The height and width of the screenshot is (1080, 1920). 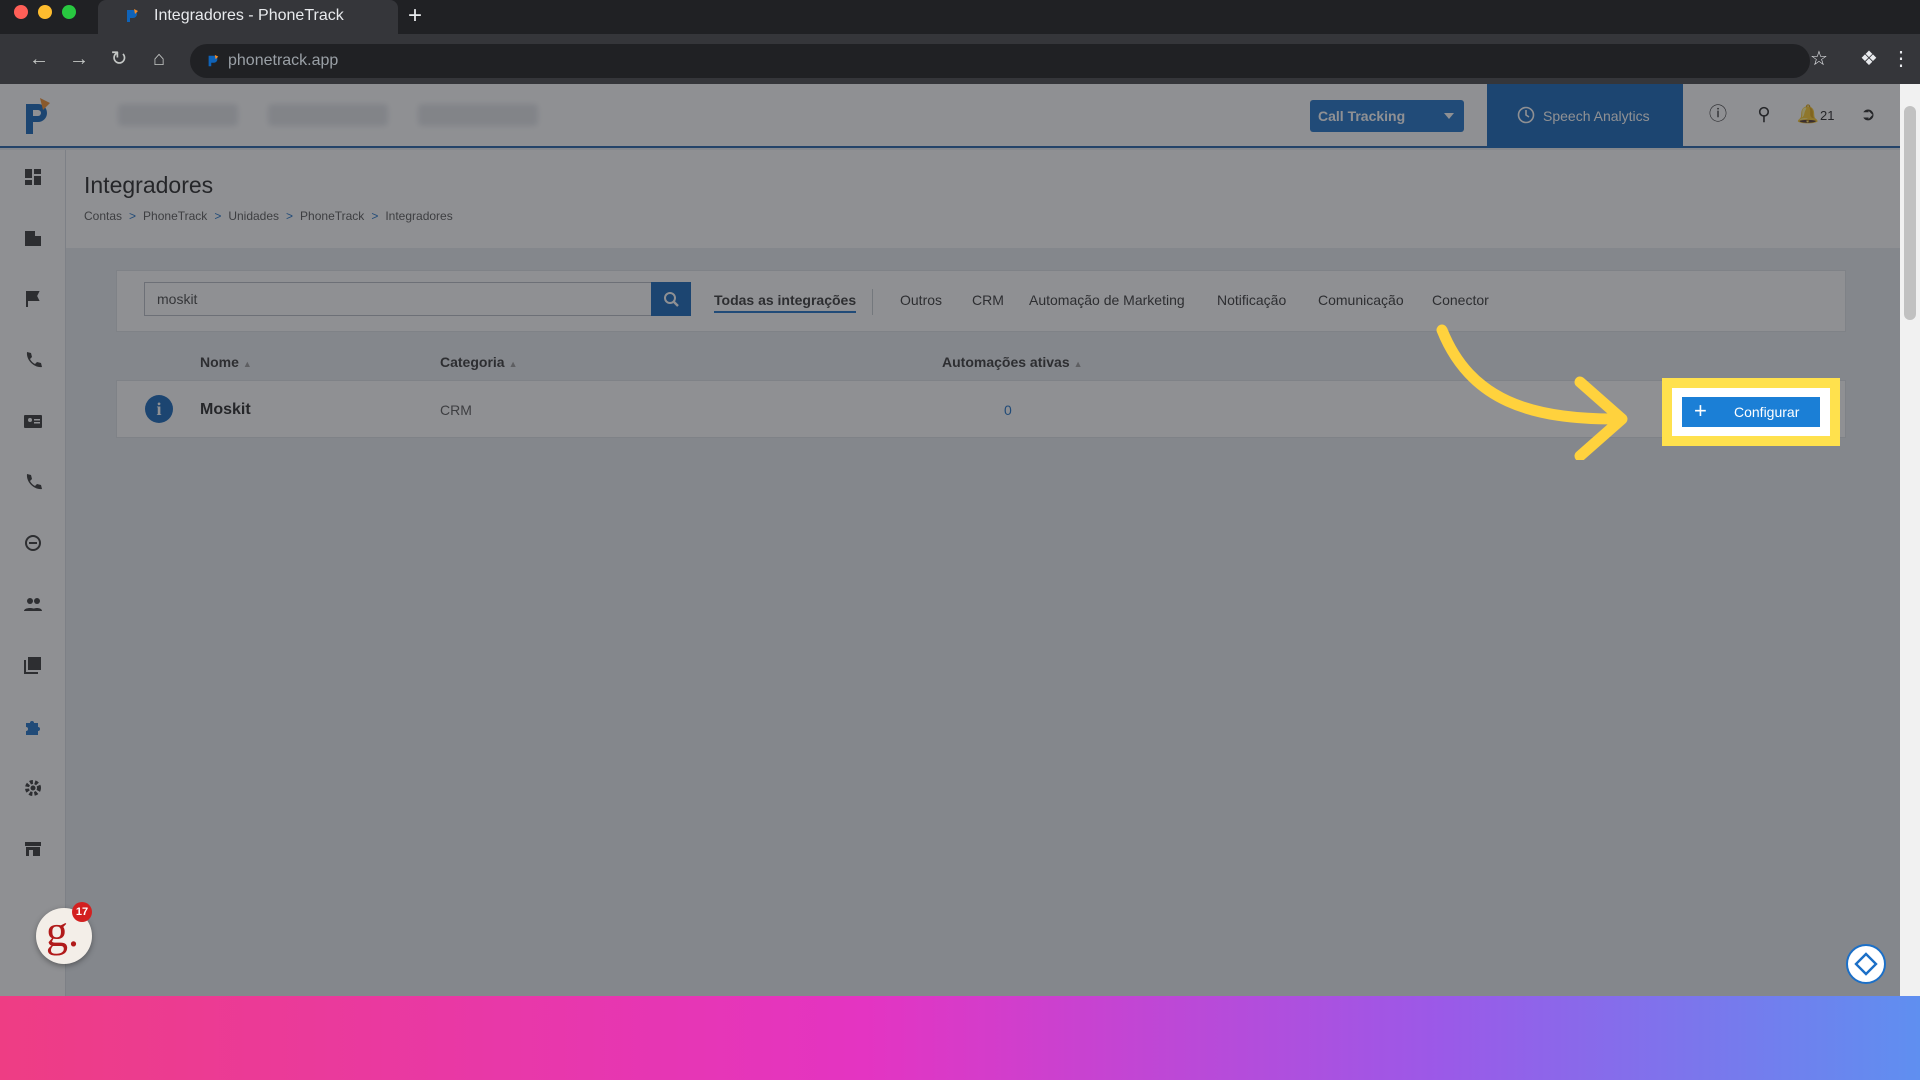 What do you see at coordinates (226, 362) in the screenshot?
I see `column-header-nome: Nome ▲` at bounding box center [226, 362].